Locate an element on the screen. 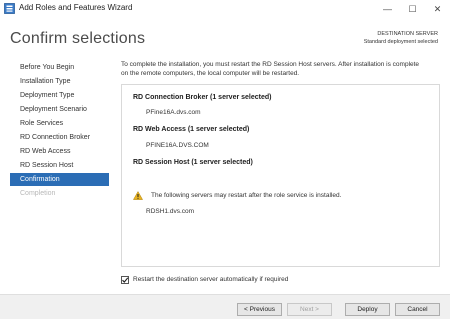 The image size is (450, 319). restart-checkbox is located at coordinates (125, 280).